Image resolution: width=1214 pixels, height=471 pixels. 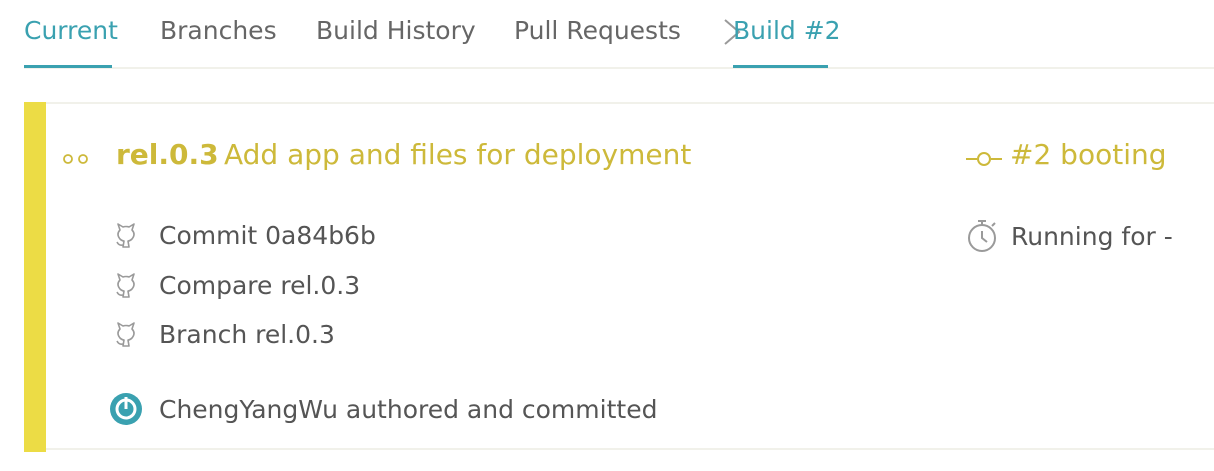 I want to click on compare-label: Compare rel.0.3, so click(x=260, y=285).